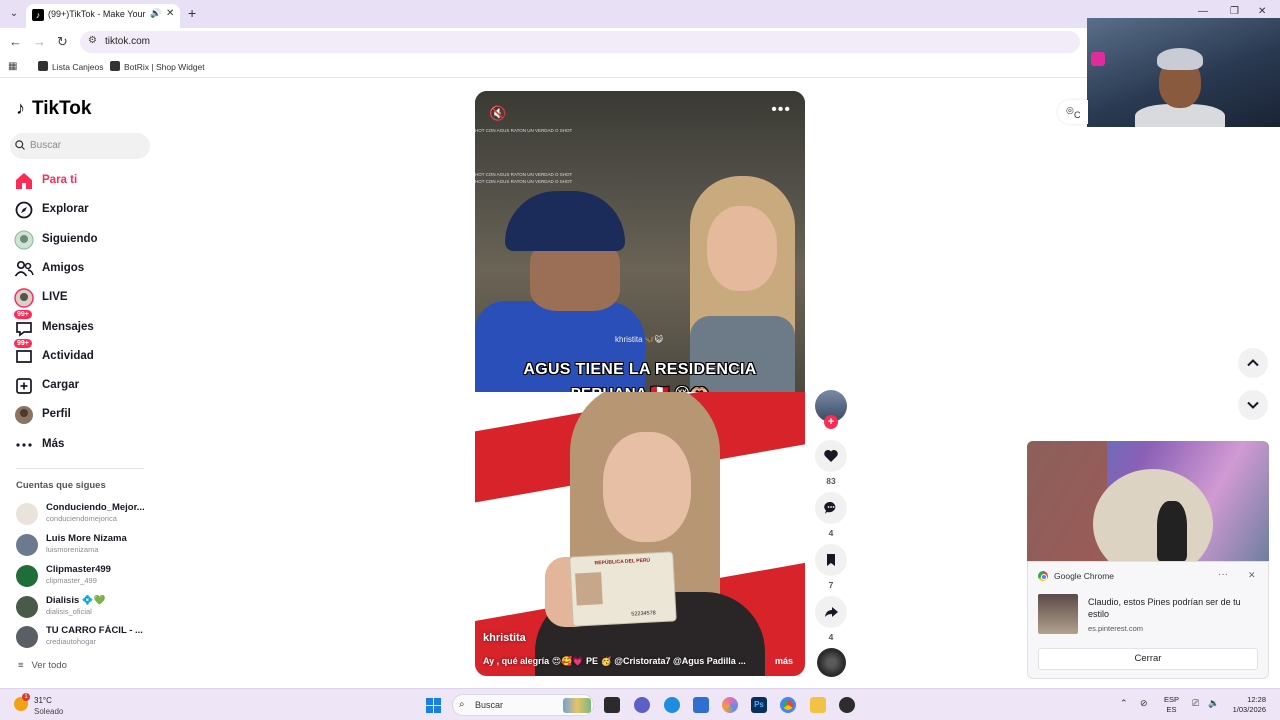 This screenshot has height=720, width=1280. What do you see at coordinates (84, 298) in the screenshot?
I see `nav-live: LIVE` at bounding box center [84, 298].